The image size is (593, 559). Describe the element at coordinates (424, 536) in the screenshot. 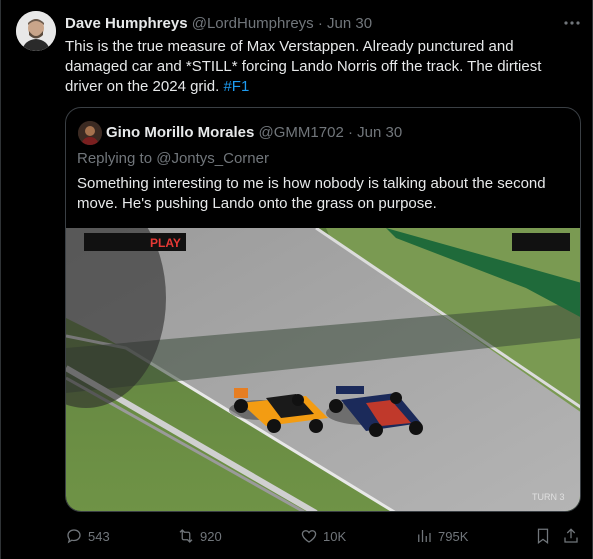

I see `views-icon` at that location.